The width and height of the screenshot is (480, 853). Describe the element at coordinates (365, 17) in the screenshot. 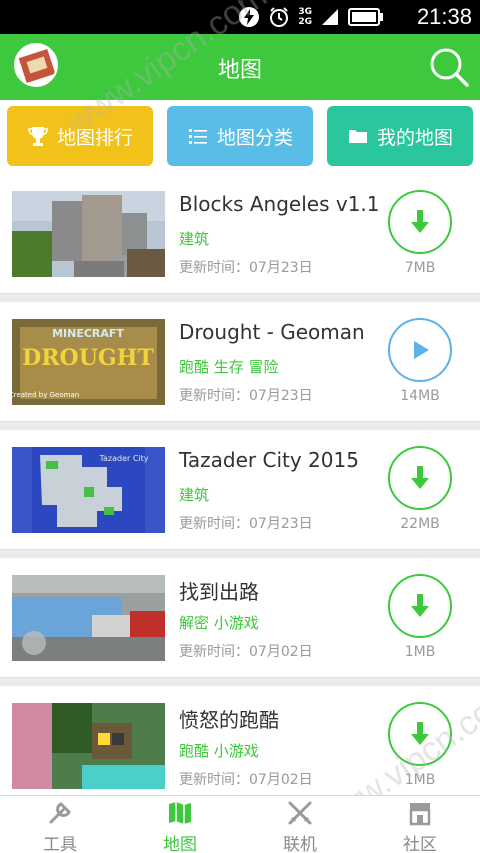

I see `battery-icon` at that location.